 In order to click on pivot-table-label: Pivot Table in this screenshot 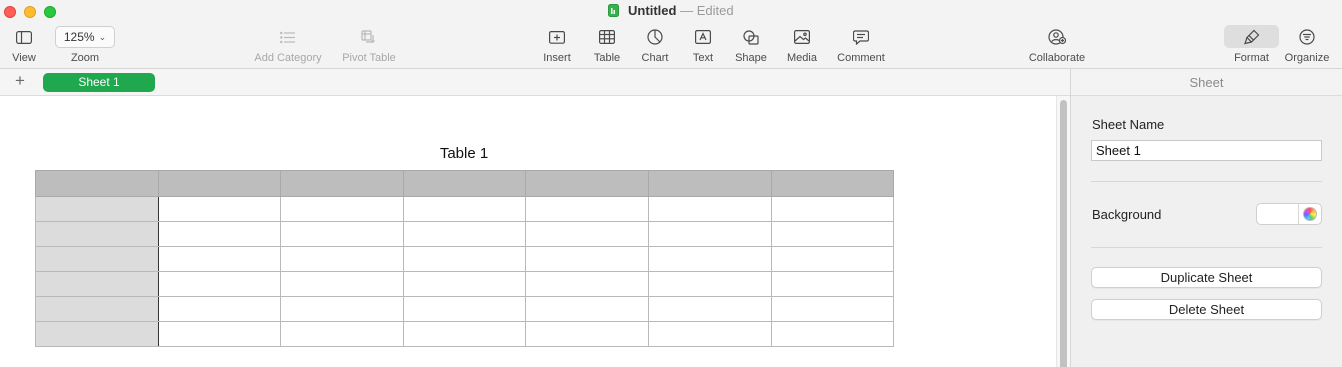, I will do `click(369, 58)`.